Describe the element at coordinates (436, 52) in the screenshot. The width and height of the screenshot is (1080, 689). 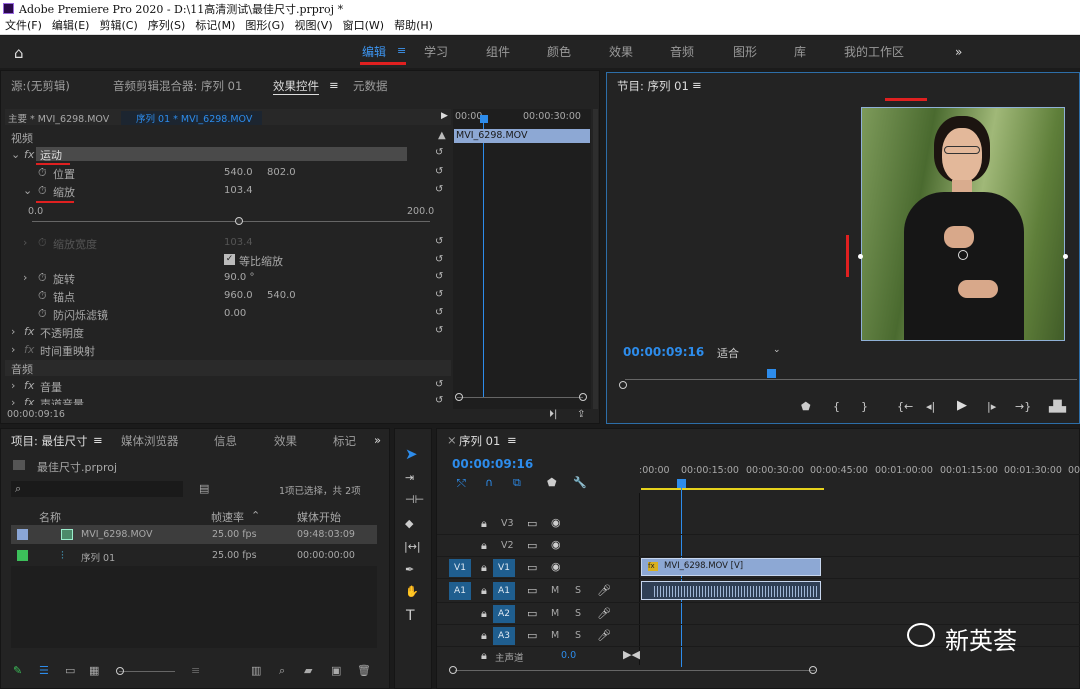
I see `workspace-learn: 学习` at that location.